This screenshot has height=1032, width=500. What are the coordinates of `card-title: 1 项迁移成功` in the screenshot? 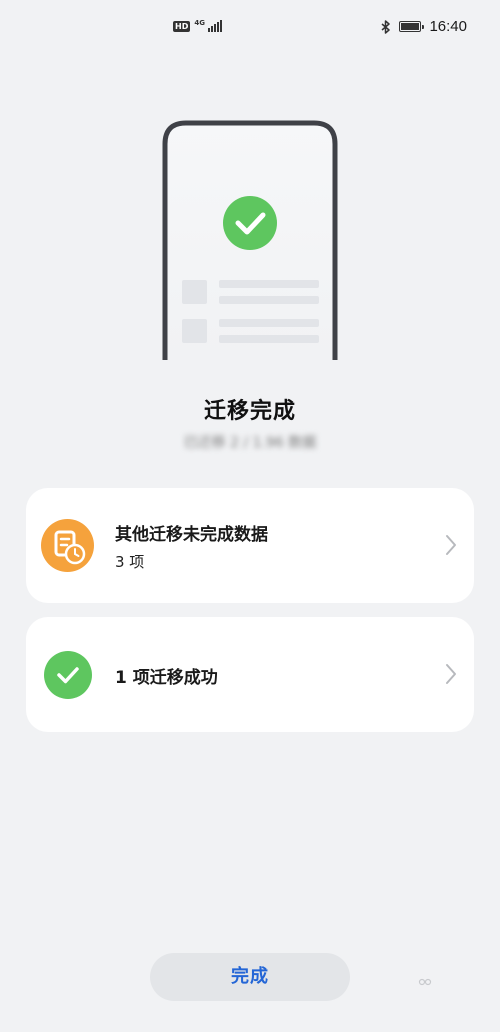 It's located at (166, 678).